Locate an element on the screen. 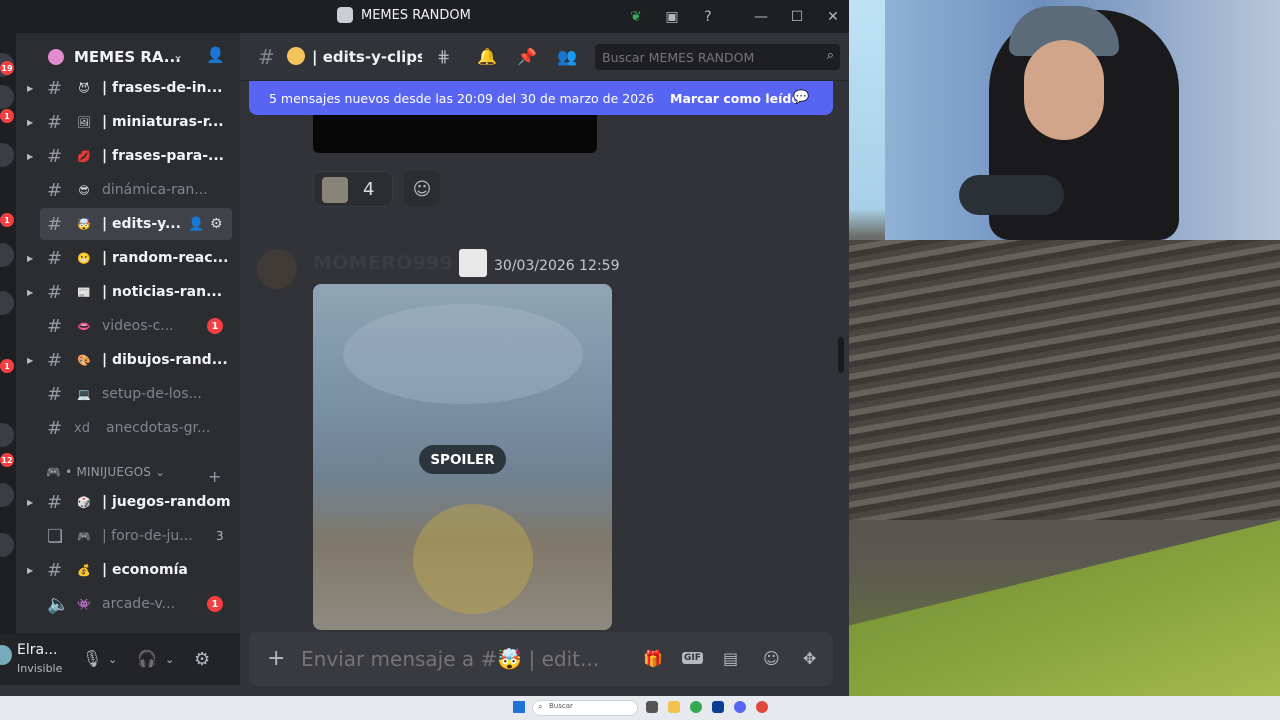 This screenshot has height=720, width=1280. mark-as-read-button: Marcar como leído is located at coordinates (735, 98).